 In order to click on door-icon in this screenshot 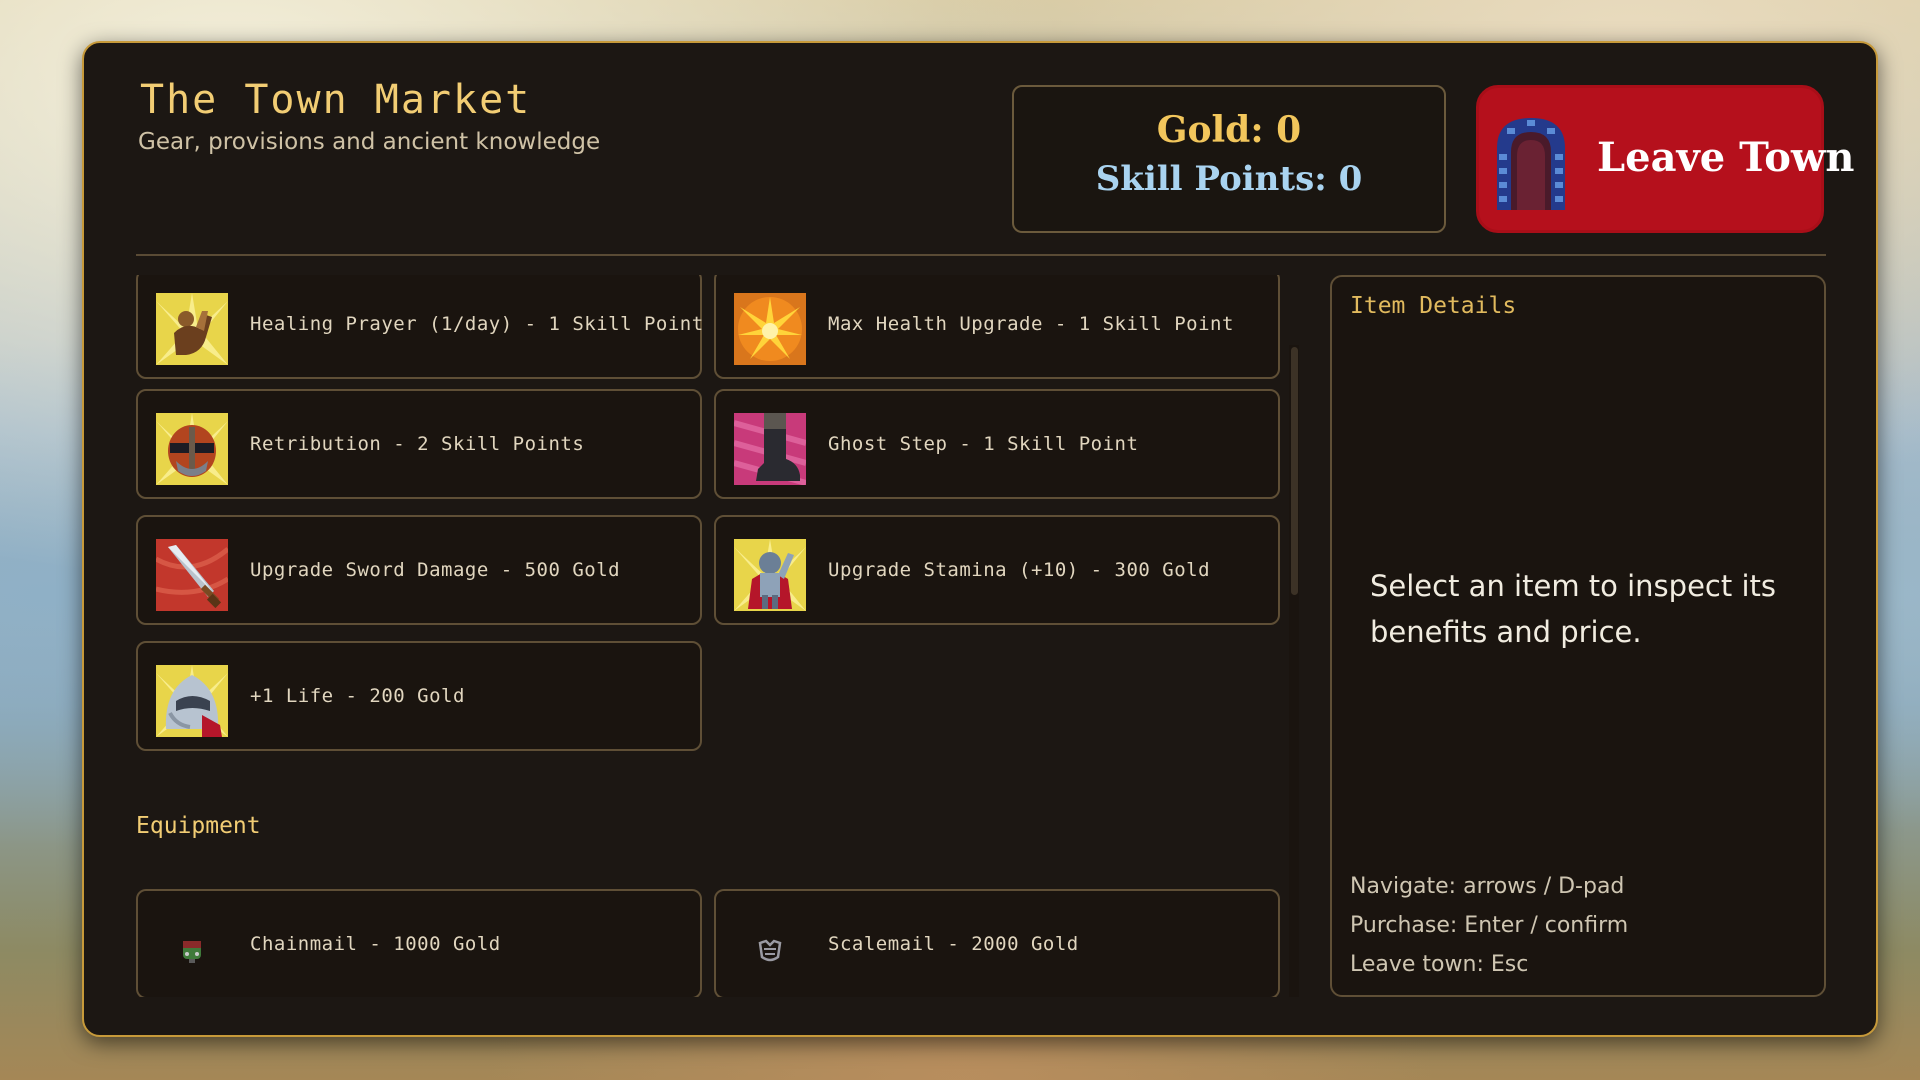, I will do `click(1531, 164)`.